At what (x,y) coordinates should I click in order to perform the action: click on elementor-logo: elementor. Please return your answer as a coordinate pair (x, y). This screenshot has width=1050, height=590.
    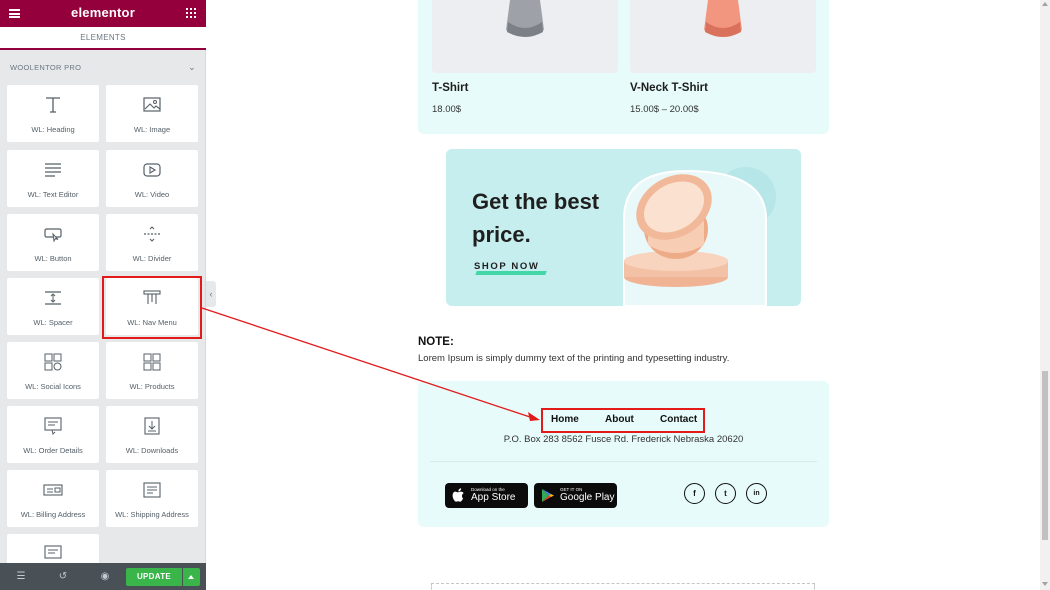
    Looking at the image, I should click on (103, 12).